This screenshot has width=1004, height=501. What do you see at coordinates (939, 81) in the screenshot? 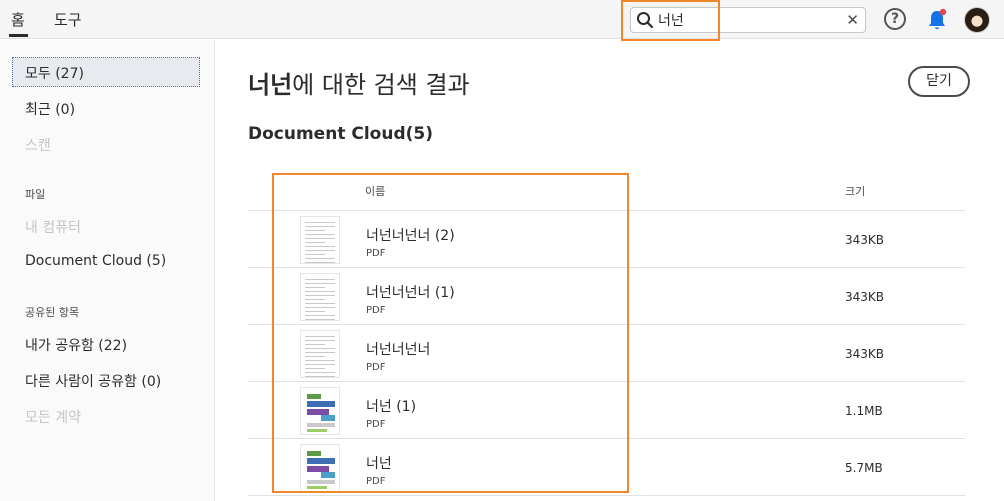
I see `close-button: 닫기` at bounding box center [939, 81].